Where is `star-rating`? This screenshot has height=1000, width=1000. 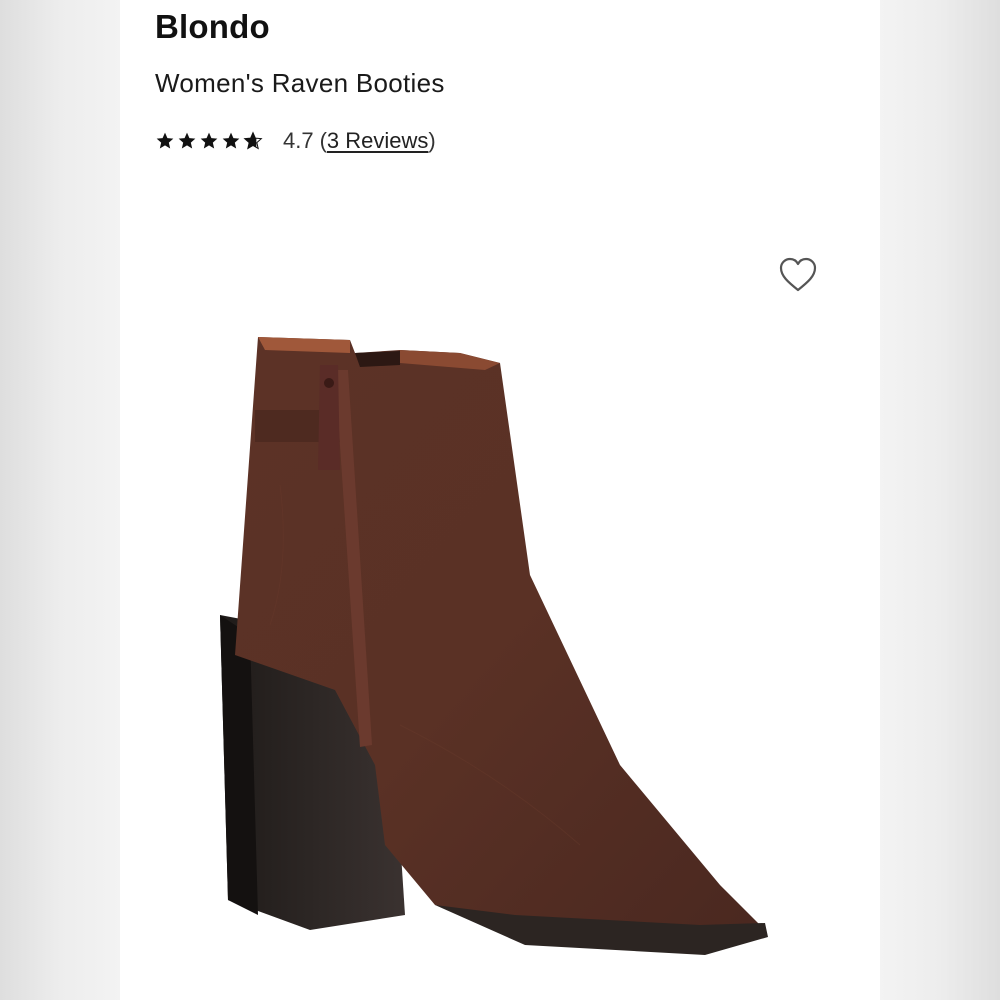
star-rating is located at coordinates (209, 141).